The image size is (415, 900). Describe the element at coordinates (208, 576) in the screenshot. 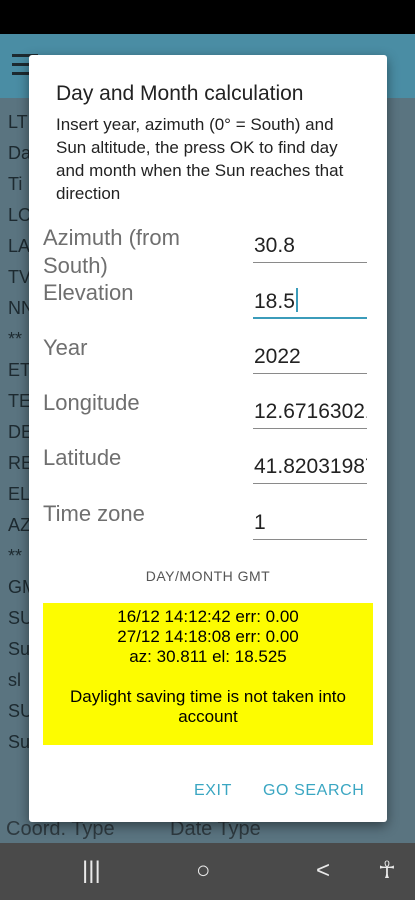

I see `day-month-gmt-label: DAY/MONTH GMT` at that location.